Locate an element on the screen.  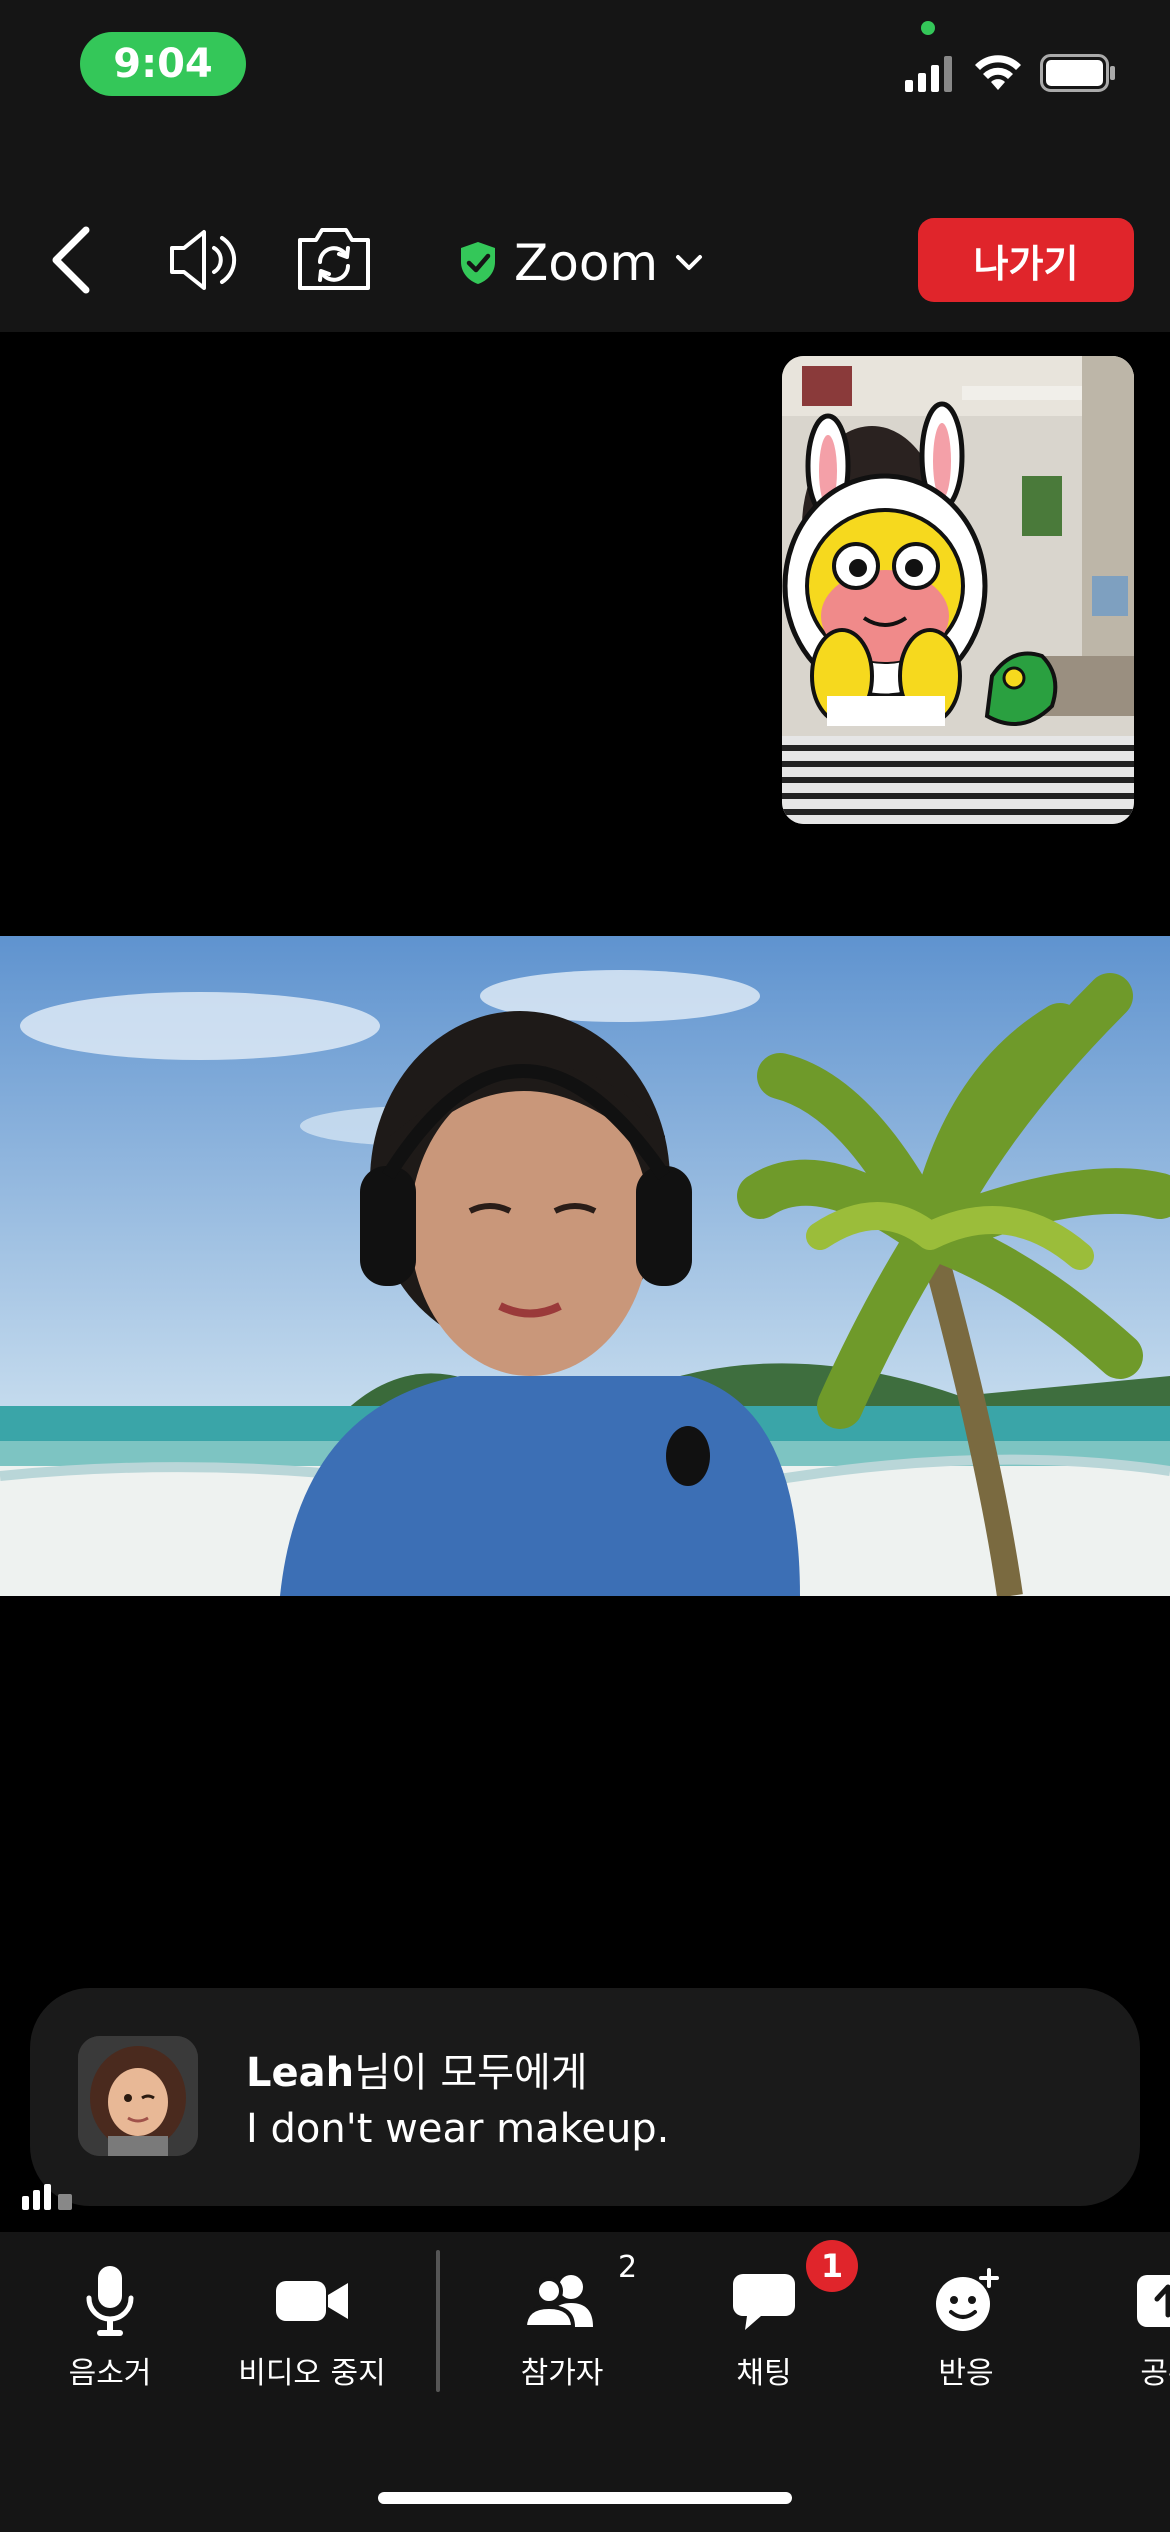
status-time: 9:04 is located at coordinates (163, 64).